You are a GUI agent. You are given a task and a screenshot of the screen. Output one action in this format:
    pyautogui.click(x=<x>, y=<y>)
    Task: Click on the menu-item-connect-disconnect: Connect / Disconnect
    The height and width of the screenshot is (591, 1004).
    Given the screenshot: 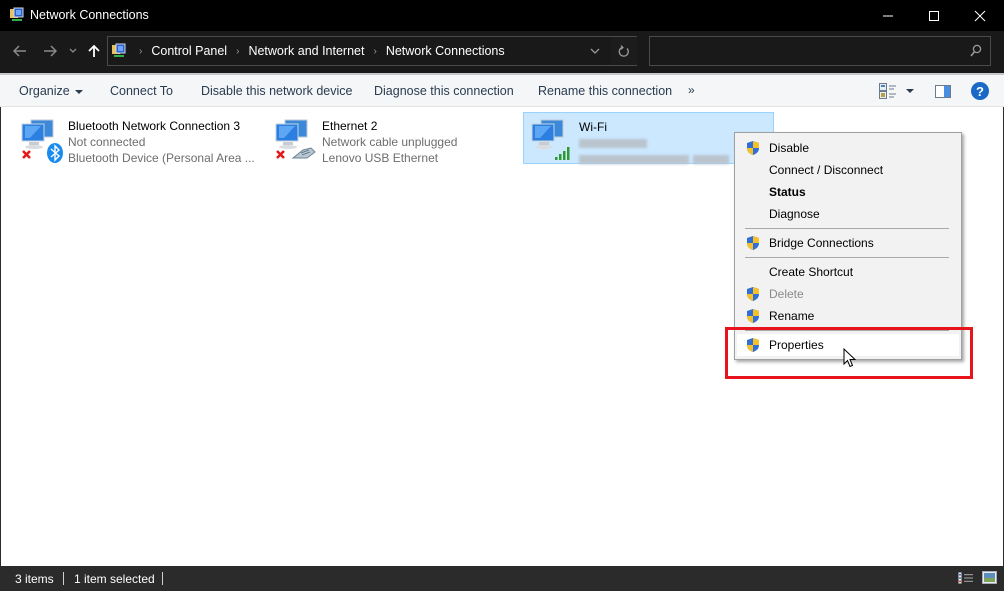 What is the action you would take?
    pyautogui.click(x=848, y=170)
    